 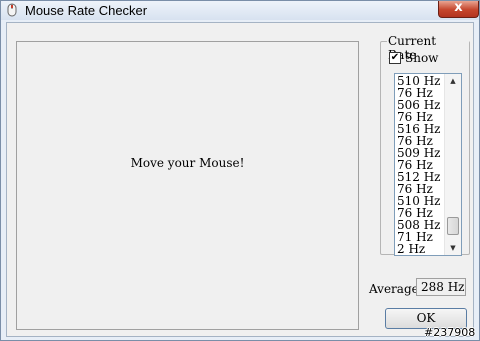 What do you see at coordinates (394, 289) in the screenshot?
I see `average-label: Average` at bounding box center [394, 289].